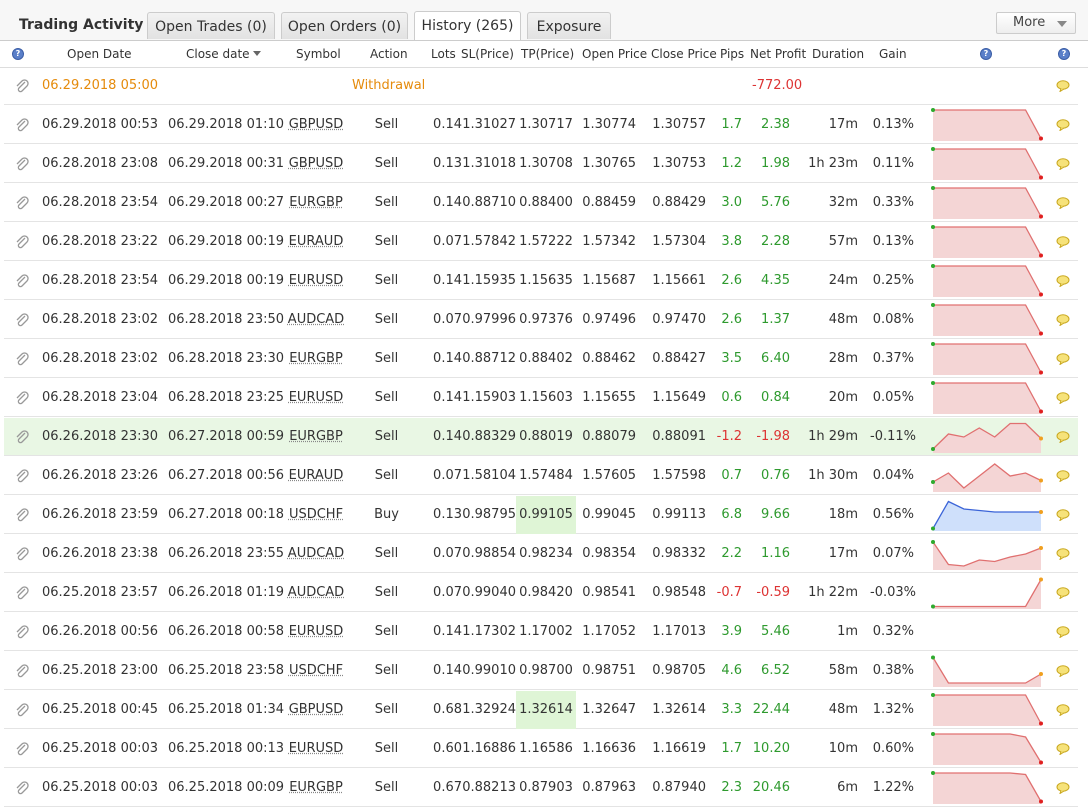 Image resolution: width=1088 pixels, height=807 pixels. Describe the element at coordinates (731, 124) in the screenshot. I see `cell-pips: 1.7` at that location.